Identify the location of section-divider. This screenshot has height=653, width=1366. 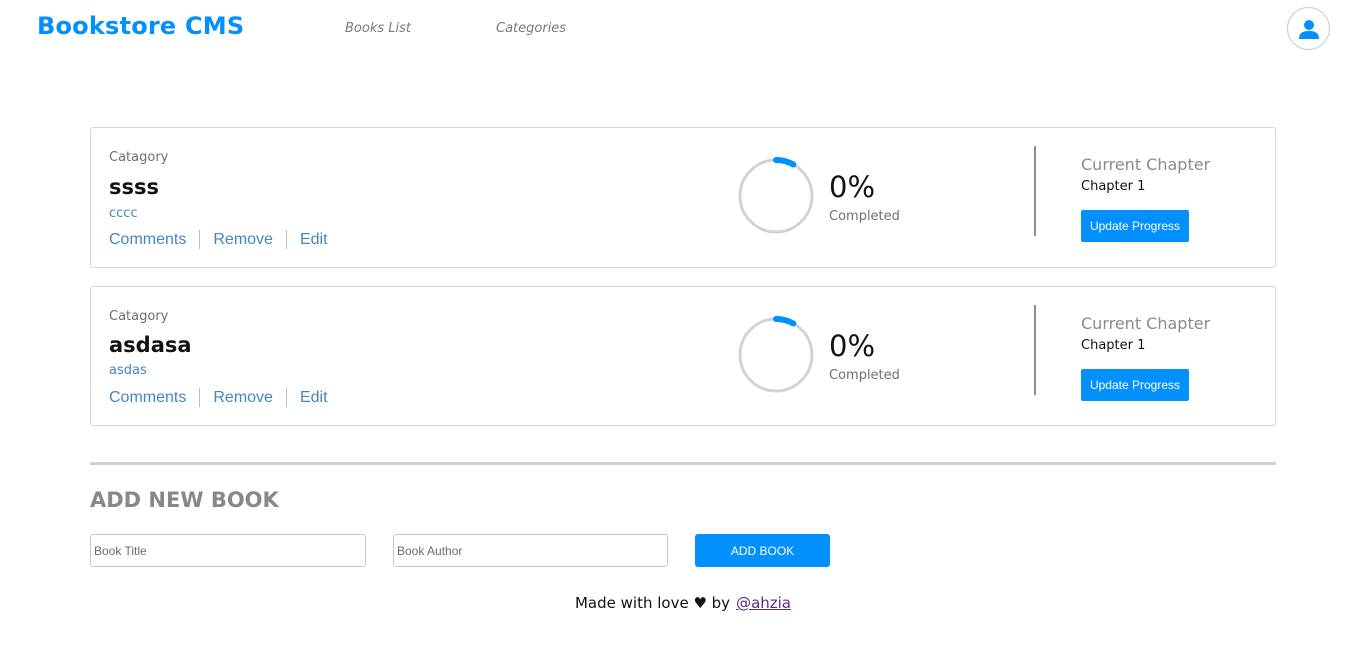
(683, 463).